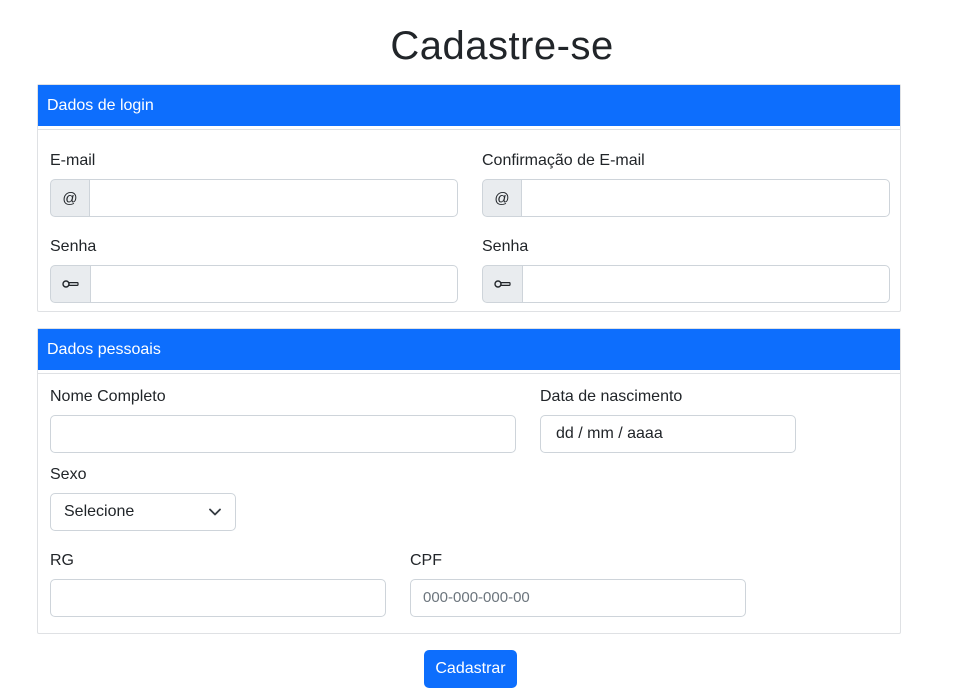 The width and height of the screenshot is (974, 696). I want to click on login-card-header: Dados de login, so click(469, 107).